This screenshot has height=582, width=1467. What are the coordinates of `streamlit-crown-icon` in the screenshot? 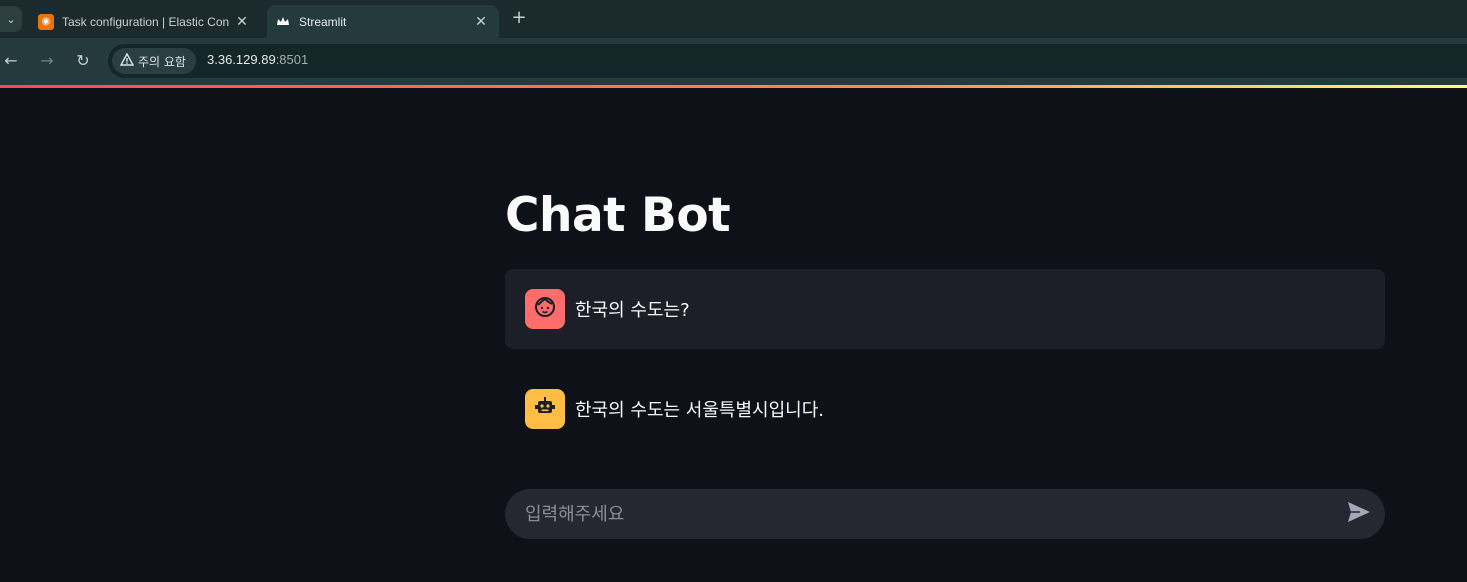 It's located at (283, 22).